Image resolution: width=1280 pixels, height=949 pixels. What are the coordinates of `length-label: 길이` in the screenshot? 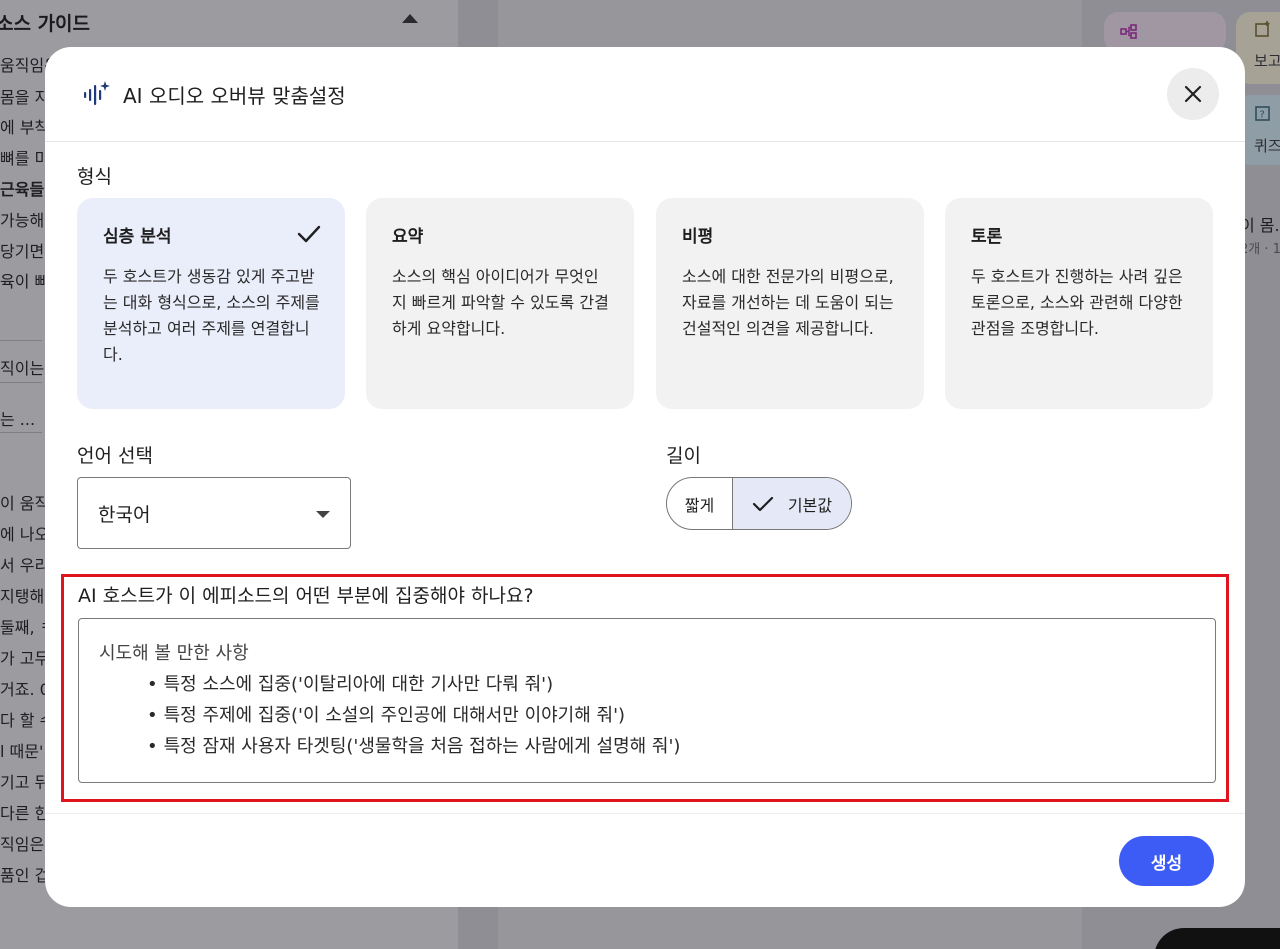 It's located at (683, 456).